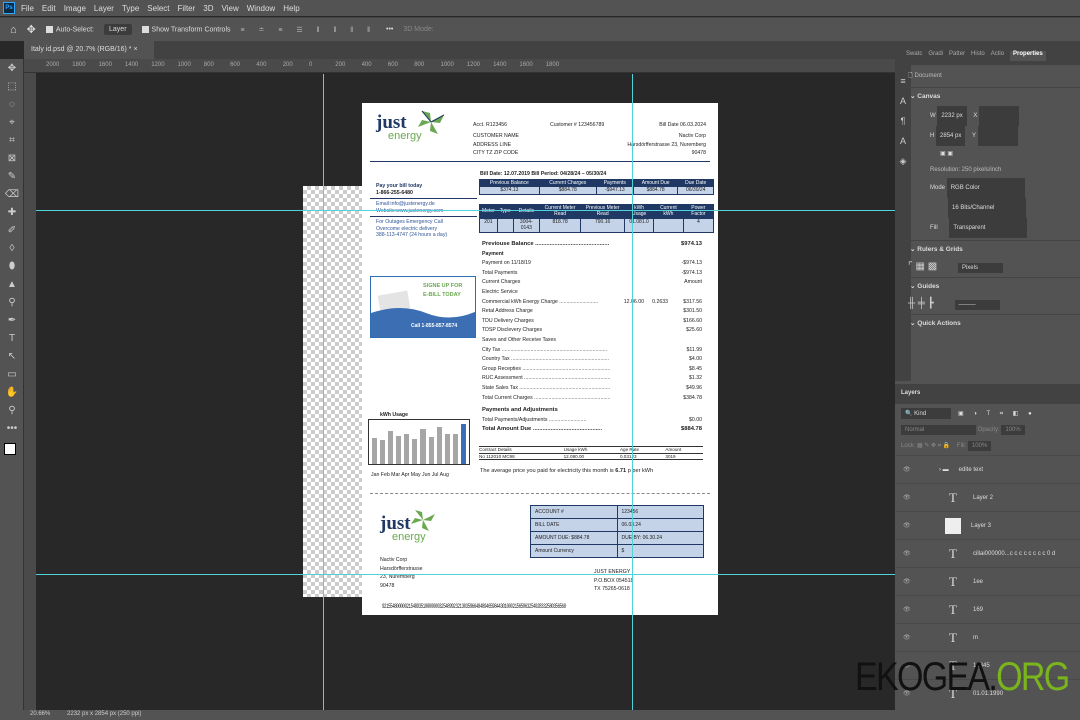 The width and height of the screenshot is (1080, 720). Describe the element at coordinates (990, 285) in the screenshot. I see `guides-section: ⌄ Guides` at that location.